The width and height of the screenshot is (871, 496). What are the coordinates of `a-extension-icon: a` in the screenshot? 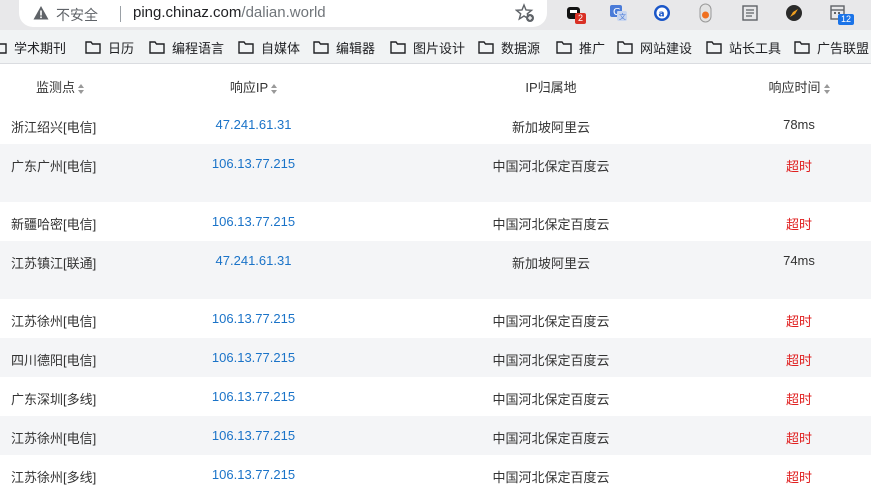 It's located at (662, 13).